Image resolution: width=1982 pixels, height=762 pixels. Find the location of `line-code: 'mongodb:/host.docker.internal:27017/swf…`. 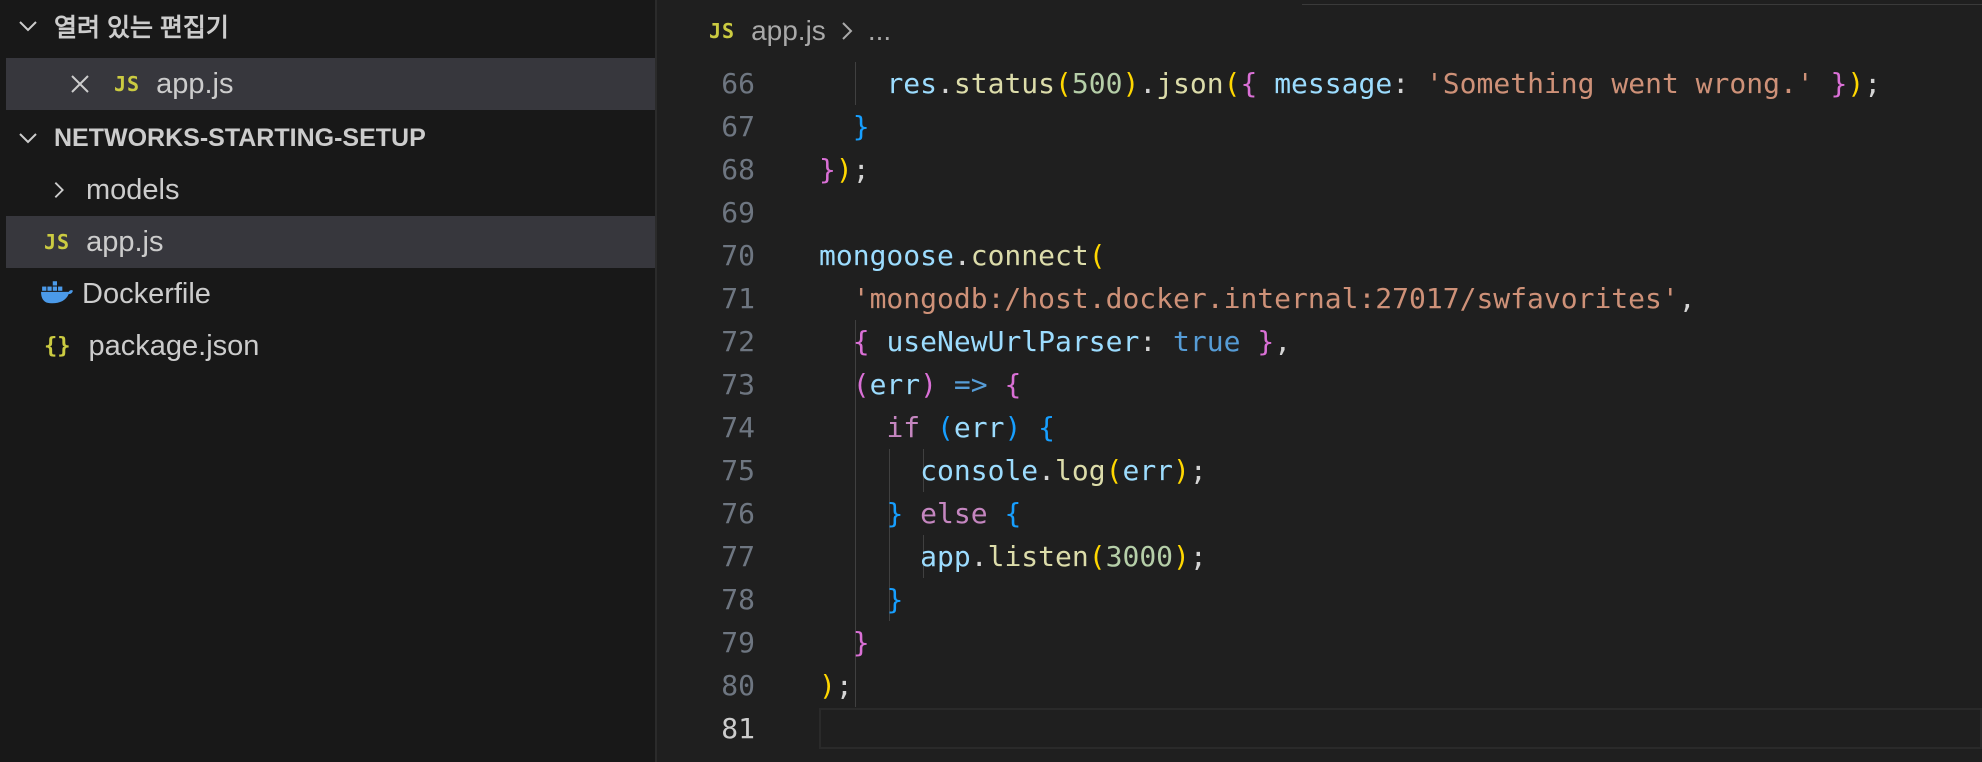

line-code: 'mongodb:/host.docker.internal:27017/swf… is located at coordinates (1257, 298).